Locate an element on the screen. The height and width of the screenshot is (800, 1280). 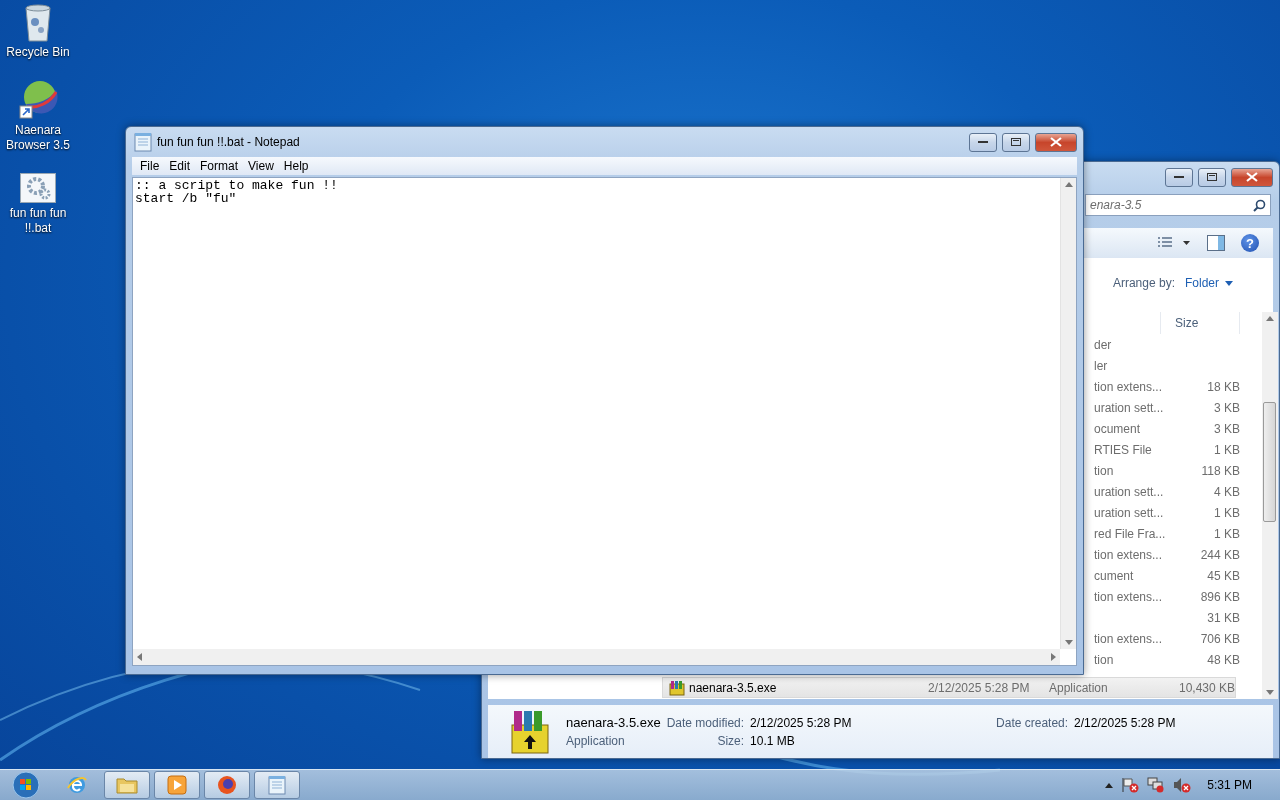
details-label: Date modified: is located at coordinates (705, 722).